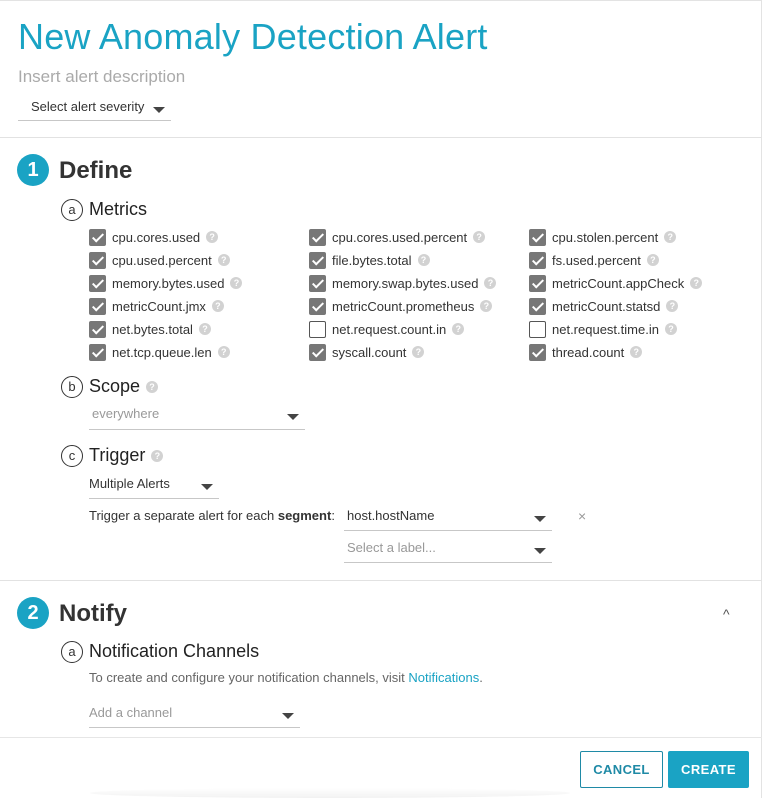  I want to click on metric-label: net.tcp.queue.len, so click(162, 352).